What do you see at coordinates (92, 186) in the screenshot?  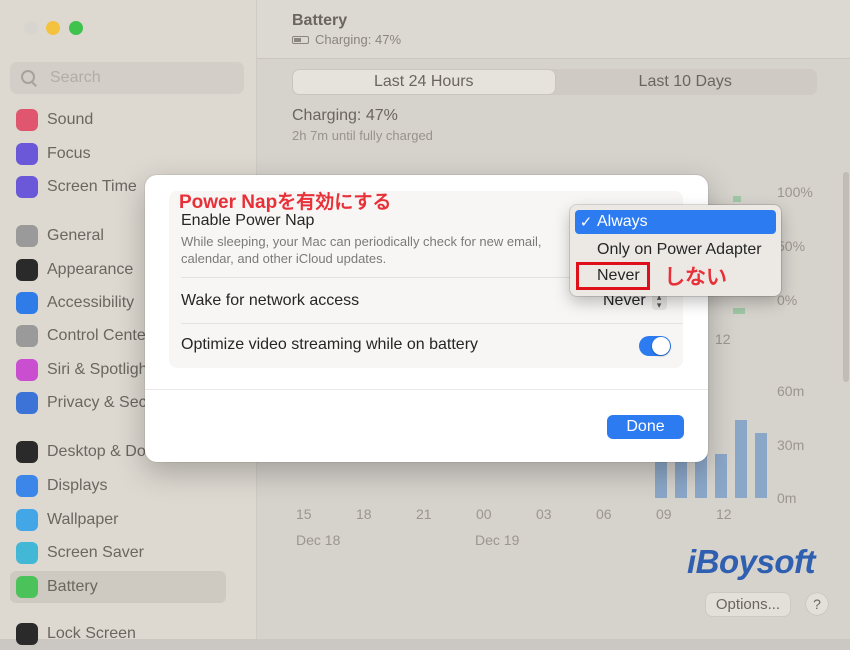 I see `sidebar-item-label: Screen Time` at bounding box center [92, 186].